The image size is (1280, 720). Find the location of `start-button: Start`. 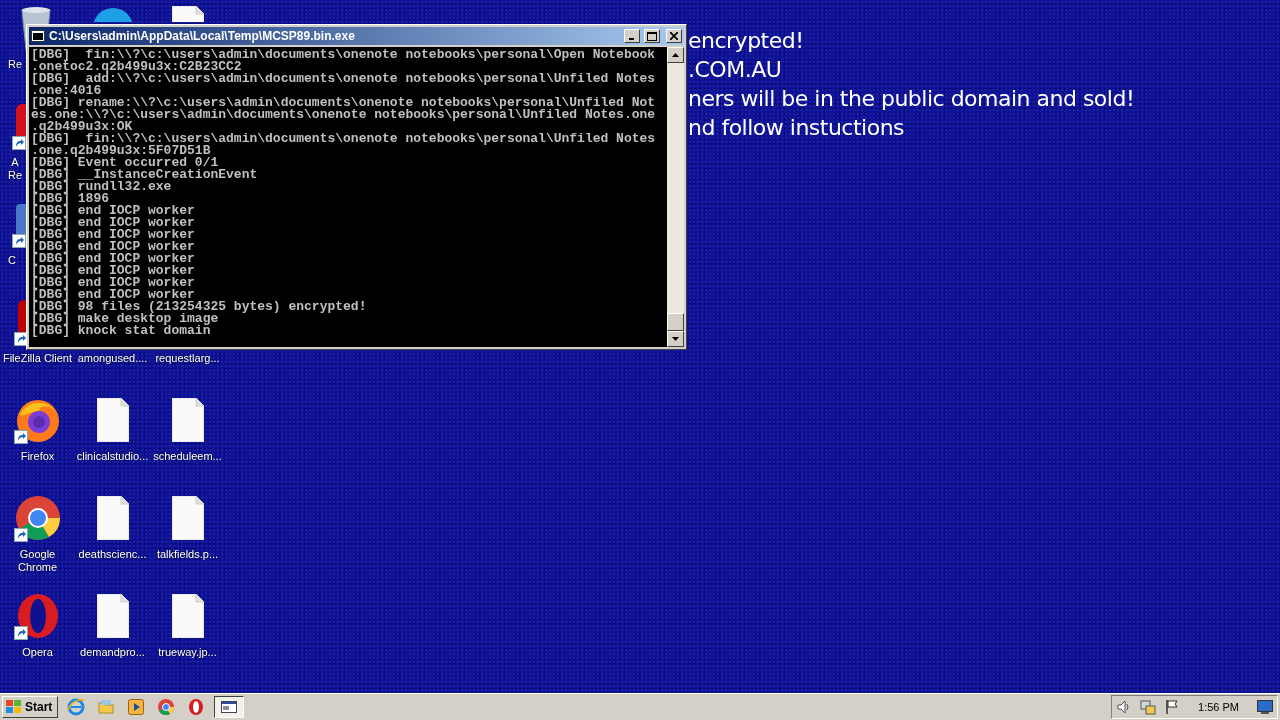

start-button: Start is located at coordinates (30, 707).